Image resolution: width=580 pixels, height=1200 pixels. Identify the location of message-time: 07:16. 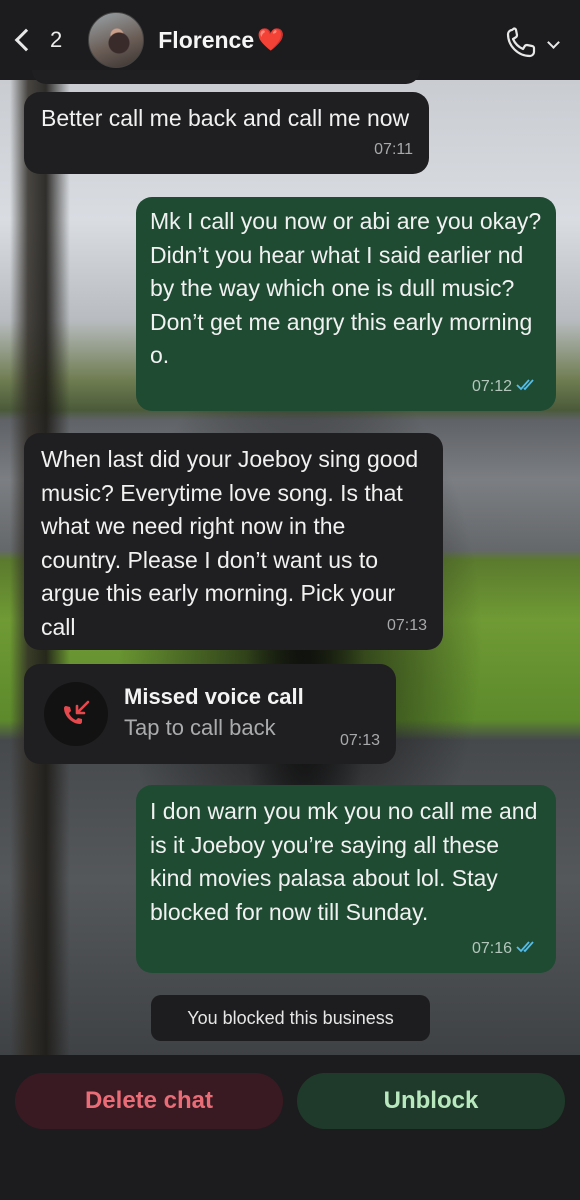
(491, 948).